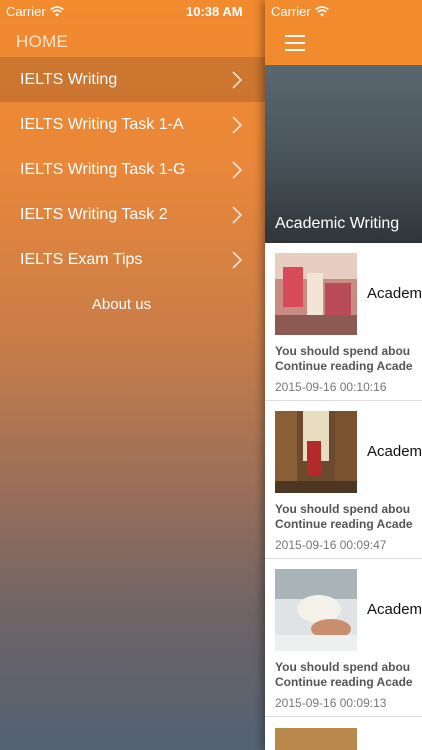  Describe the element at coordinates (343, 154) in the screenshot. I see `hero-banner: Academic Writing` at that location.